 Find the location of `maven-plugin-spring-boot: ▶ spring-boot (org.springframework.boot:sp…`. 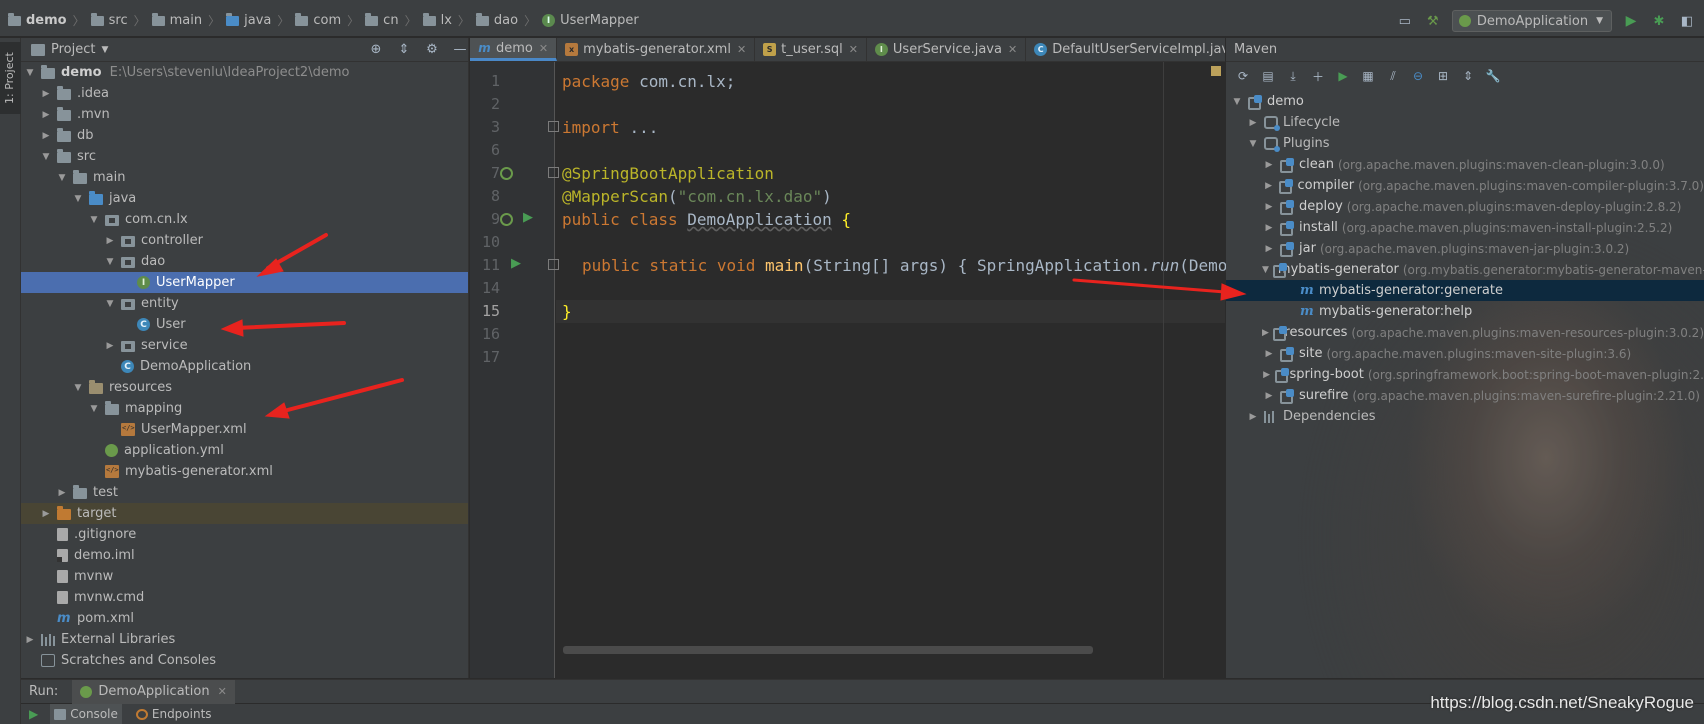

maven-plugin-spring-boot: ▶ spring-boot (org.springframework.boot:sp… is located at coordinates (1465, 374).